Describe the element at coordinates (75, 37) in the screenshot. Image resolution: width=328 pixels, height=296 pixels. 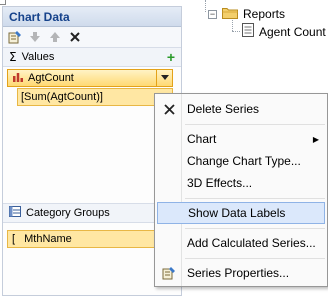
I see `delete-icon` at that location.